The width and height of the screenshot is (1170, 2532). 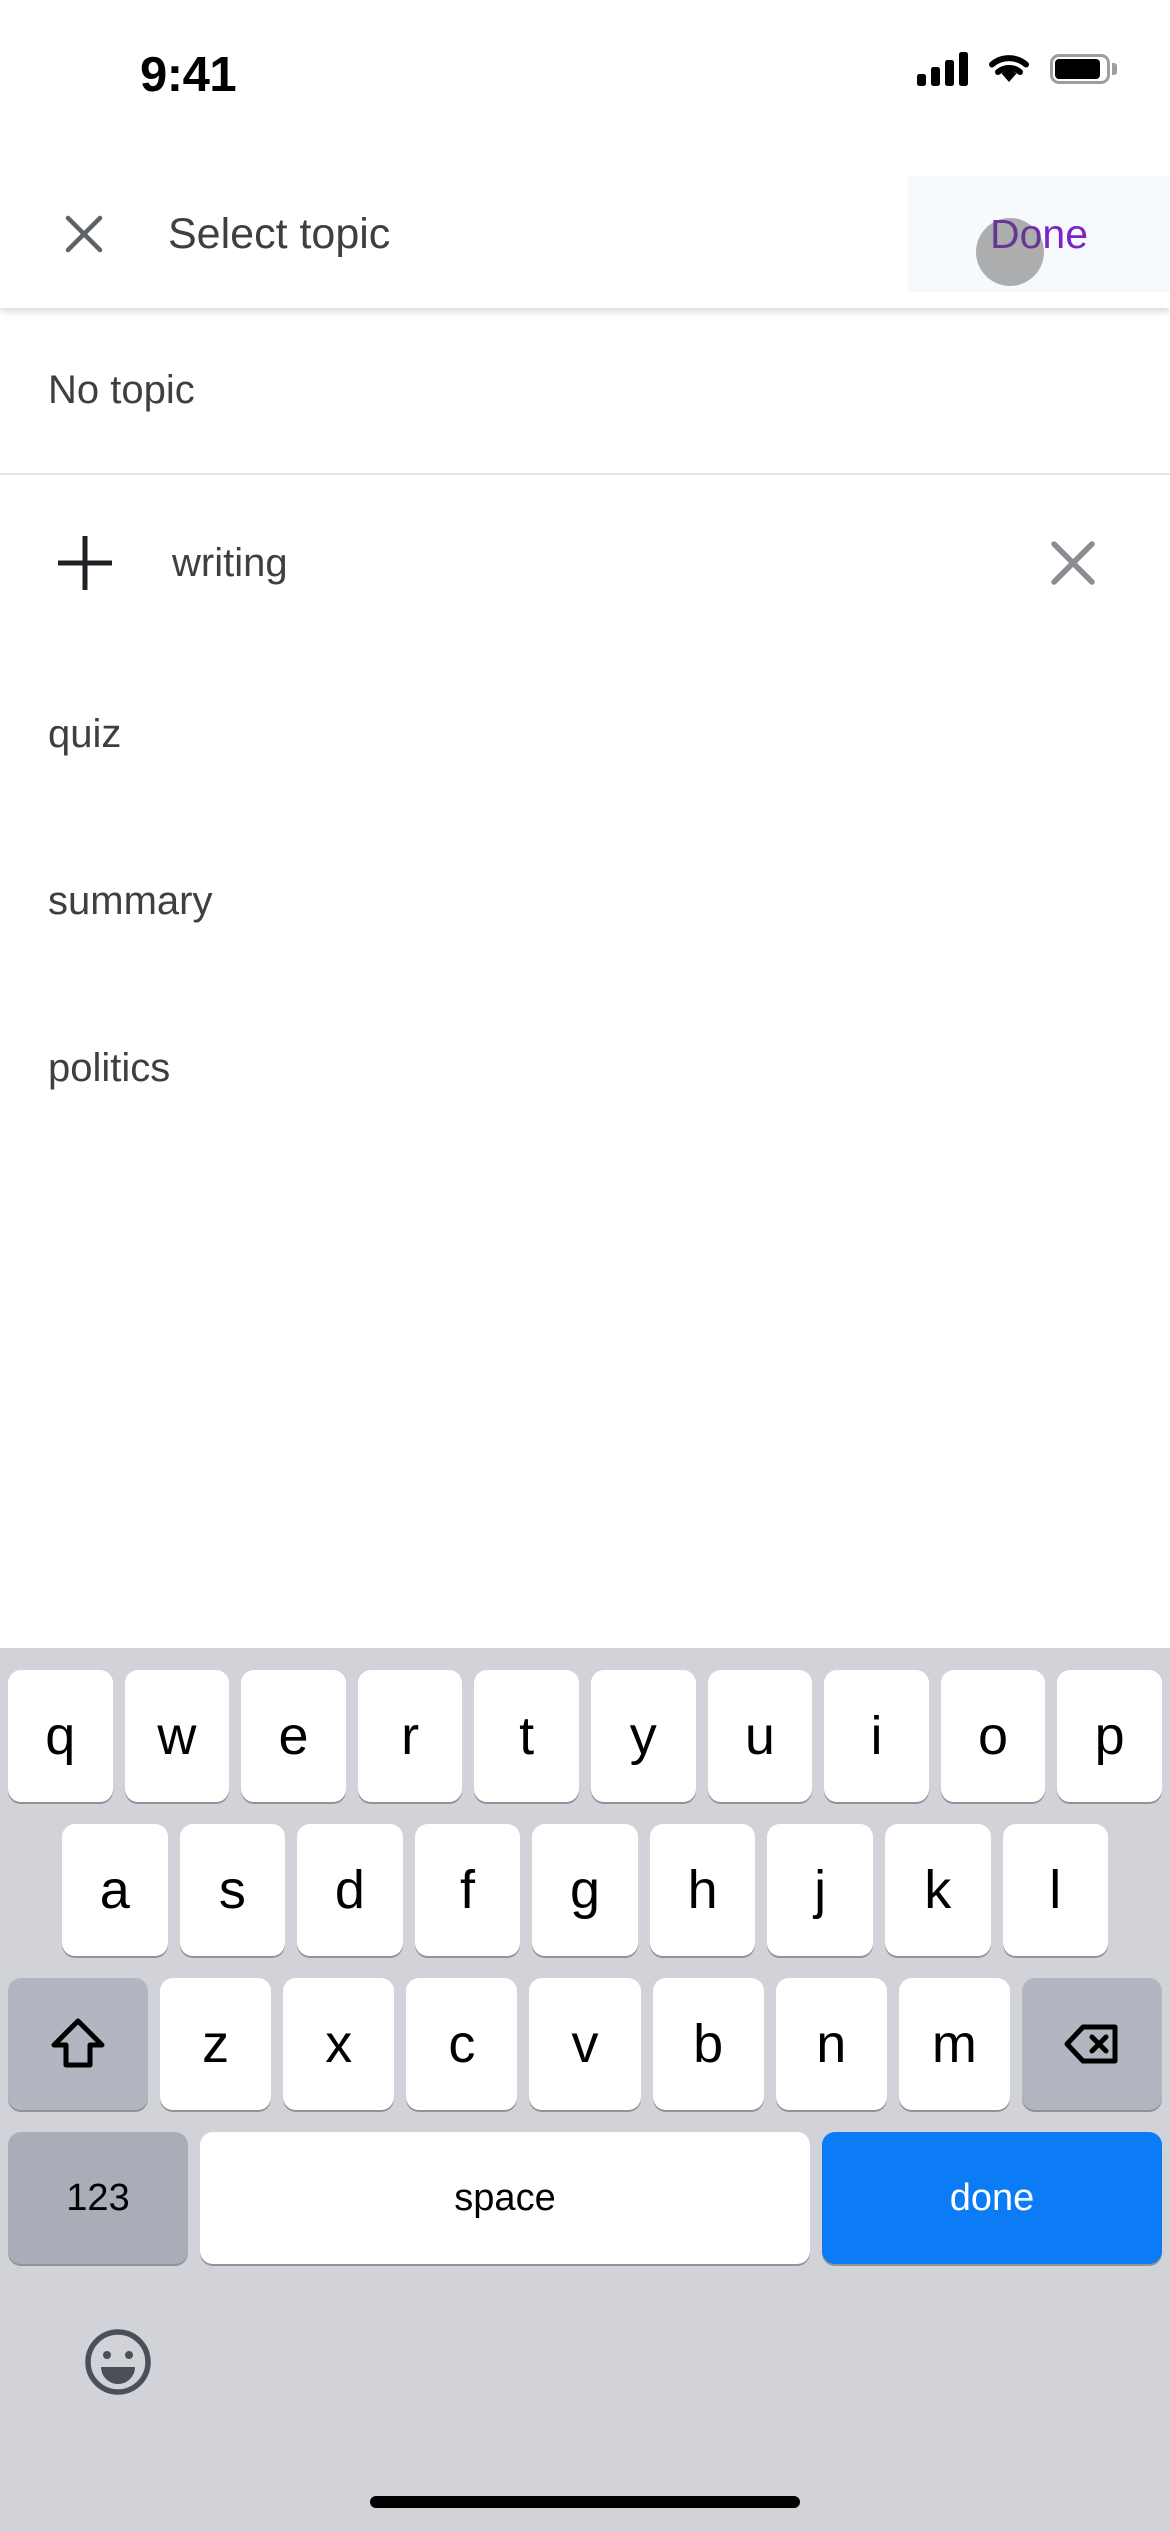 What do you see at coordinates (937, 1890) in the screenshot?
I see `key-k: k` at bounding box center [937, 1890].